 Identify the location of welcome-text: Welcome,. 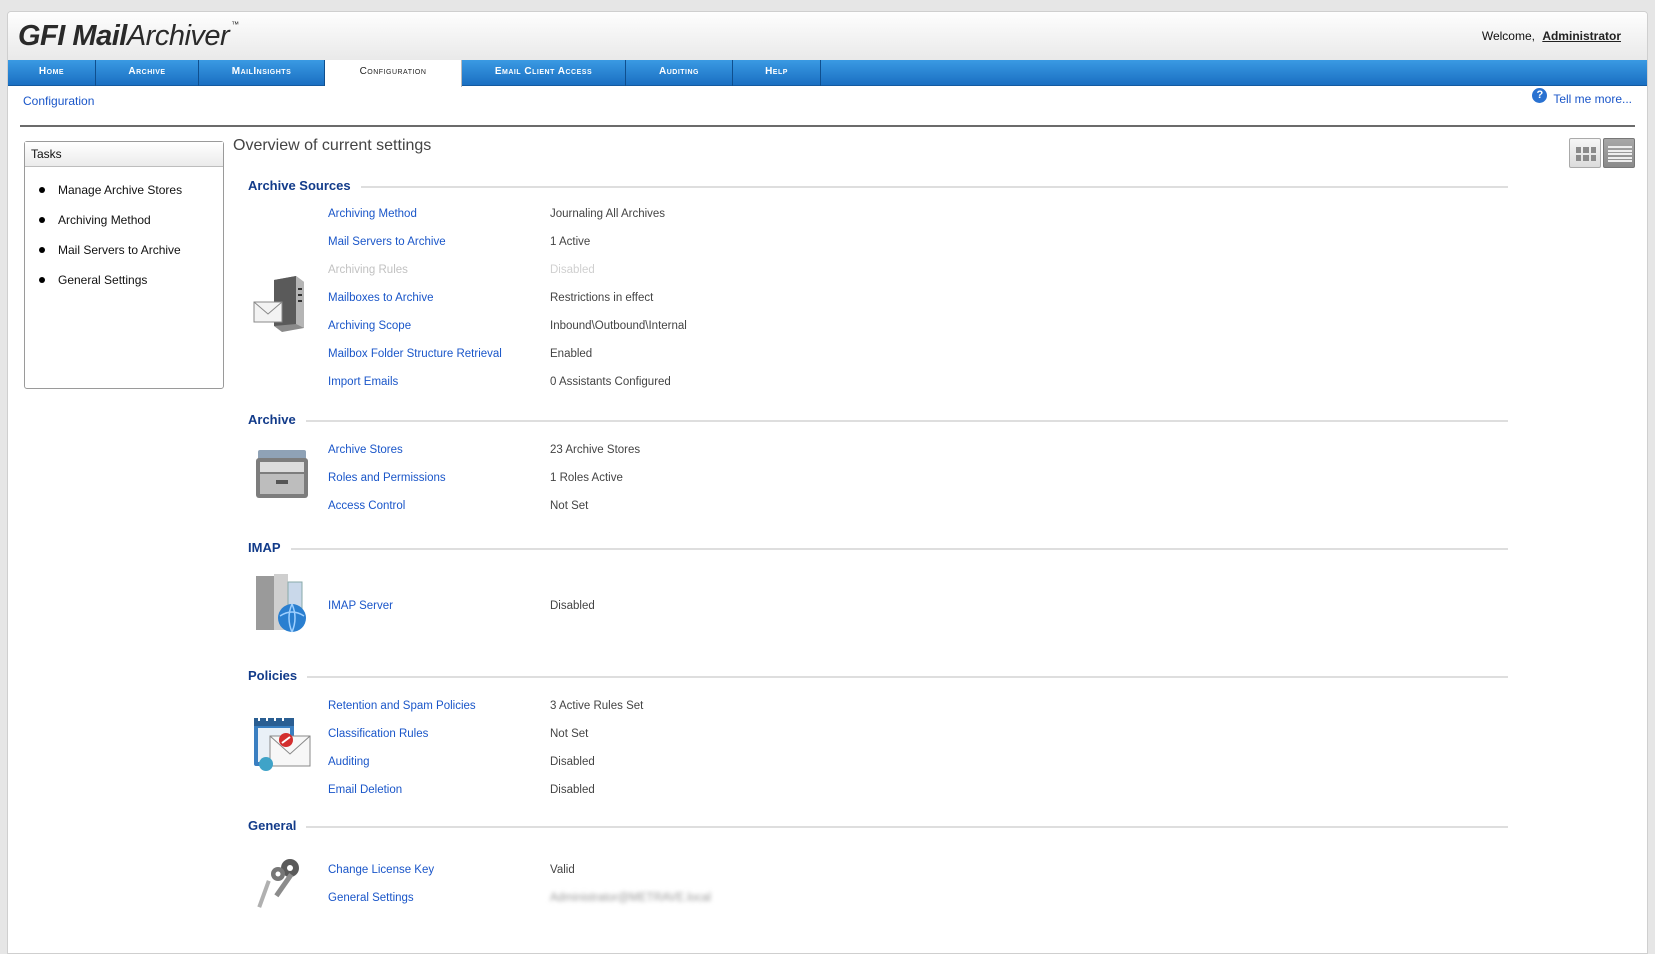
(1508, 36).